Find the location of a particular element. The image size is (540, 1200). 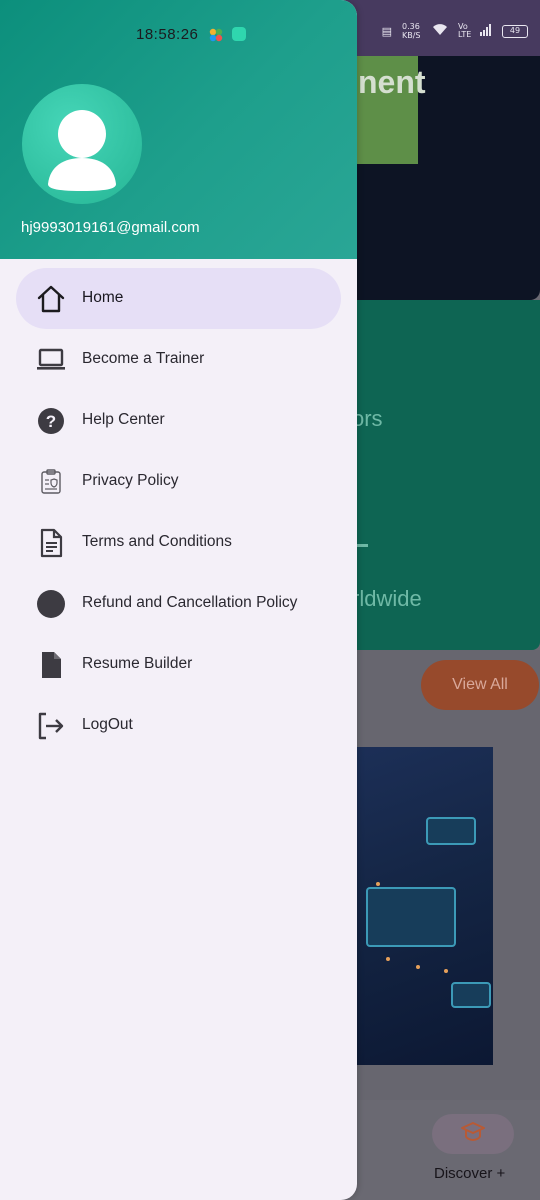

avatar is located at coordinates (82, 144).